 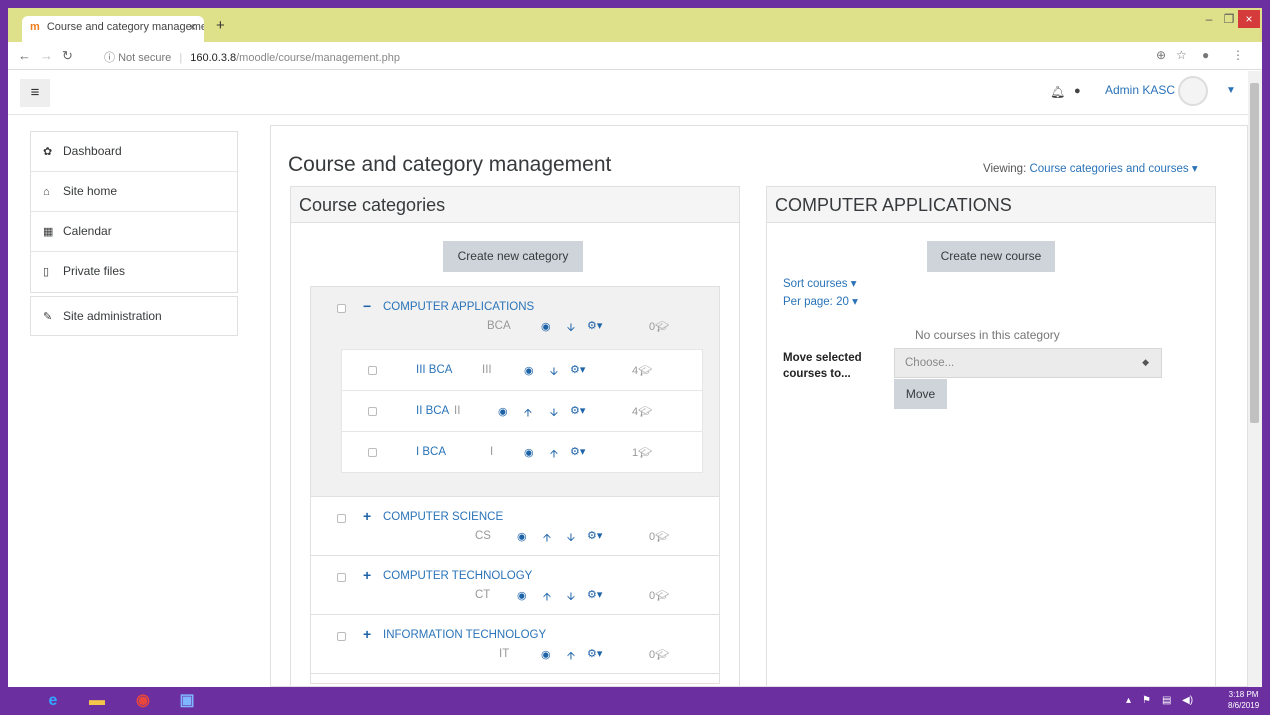 What do you see at coordinates (487, 370) in the screenshot?
I see `subcategory-idnumber: III` at bounding box center [487, 370].